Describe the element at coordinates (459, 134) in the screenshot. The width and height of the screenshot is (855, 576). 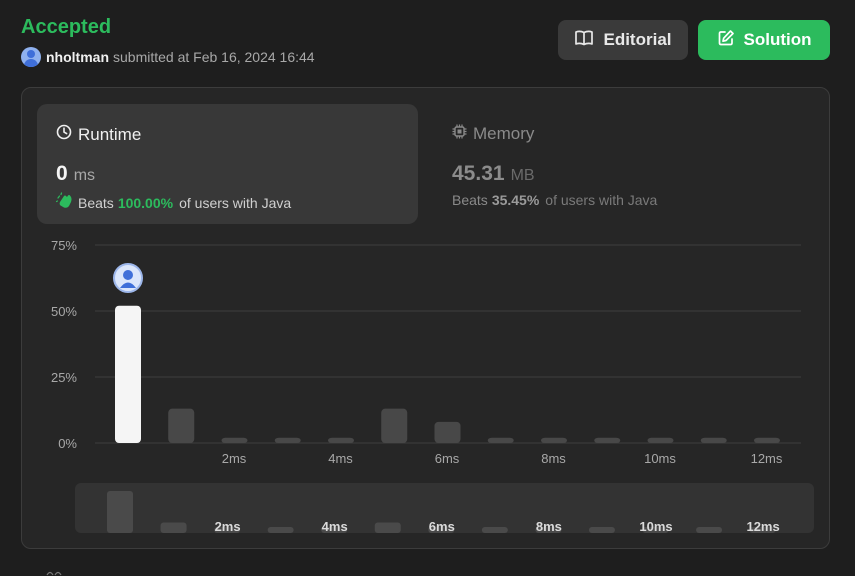
I see `chip-icon` at that location.